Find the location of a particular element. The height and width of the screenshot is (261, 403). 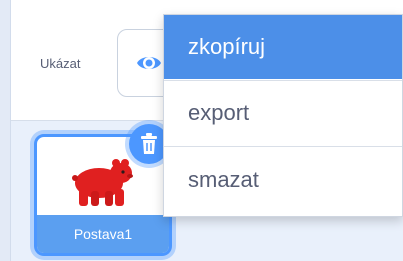

sprite-name: Postava1 is located at coordinates (103, 234).